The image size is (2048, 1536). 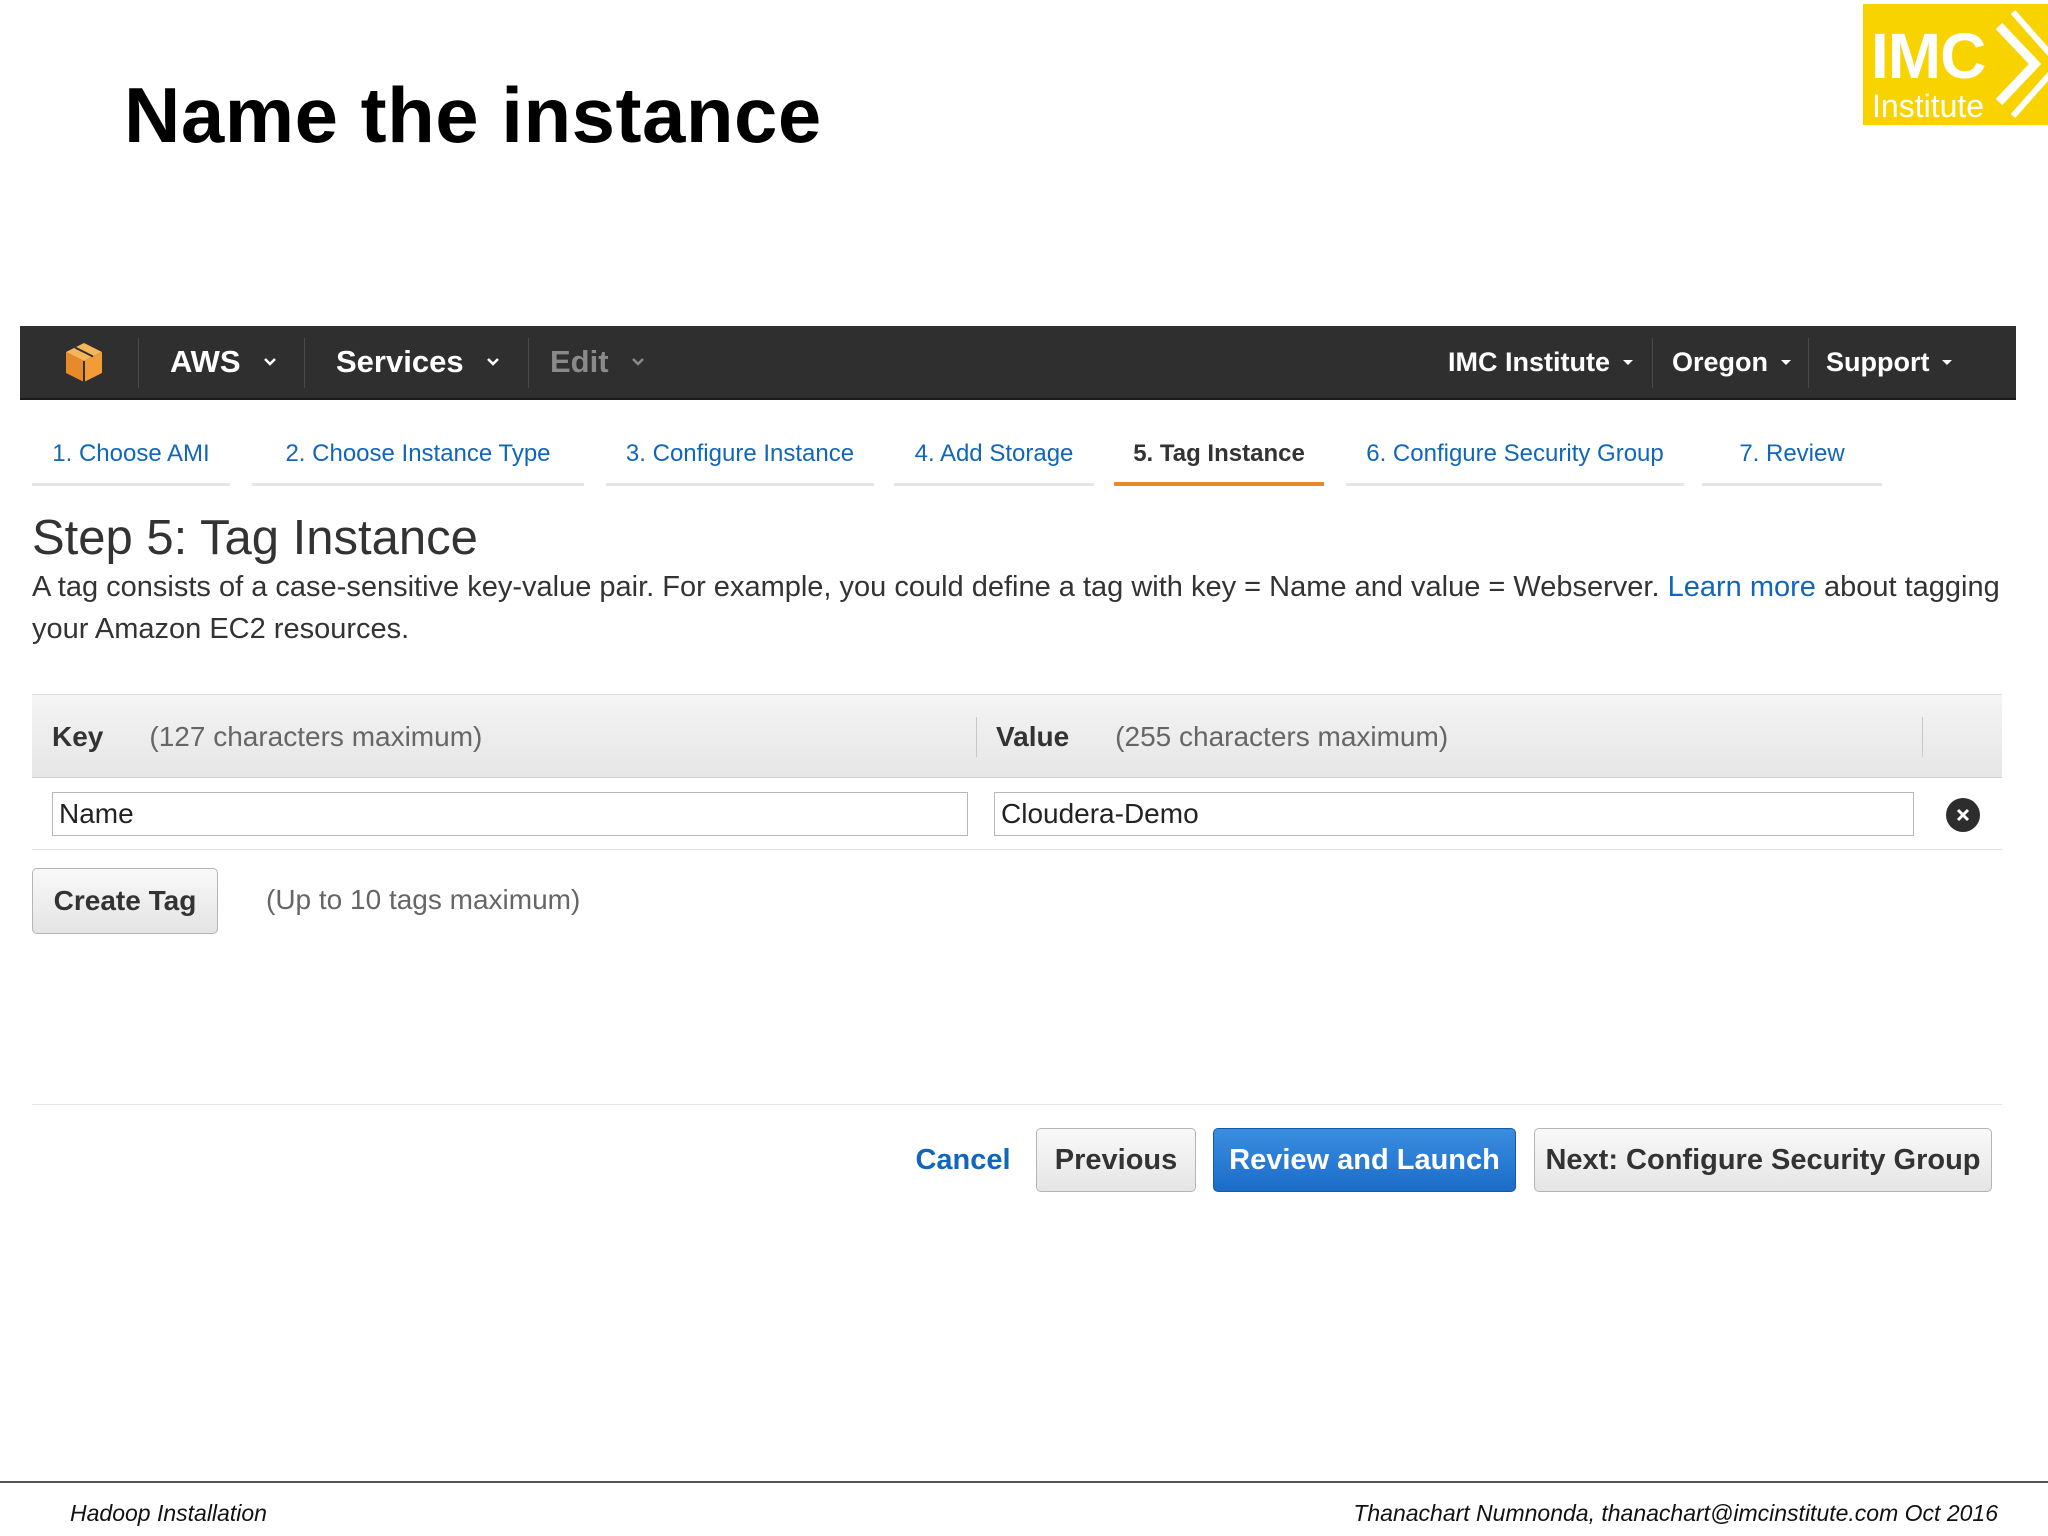 I want to click on create-tag-hint: (Up to 10 tags maximum), so click(x=423, y=899).